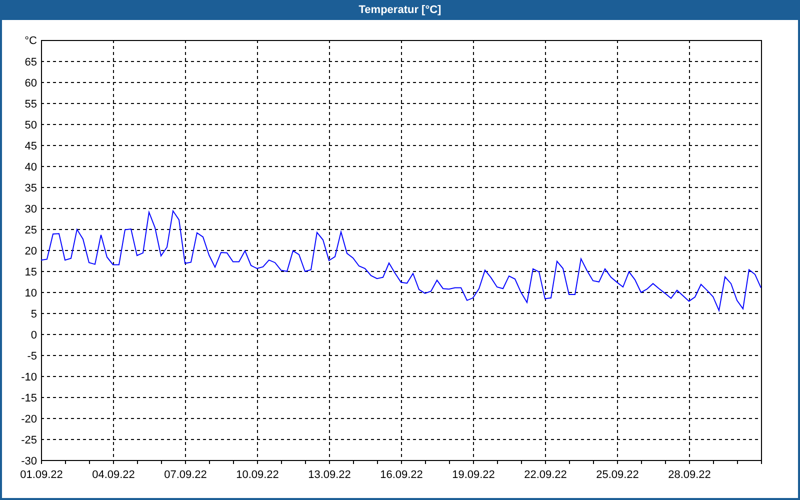 The image size is (800, 500). I want to click on x-axis-label: 13.09.22, so click(329, 475).